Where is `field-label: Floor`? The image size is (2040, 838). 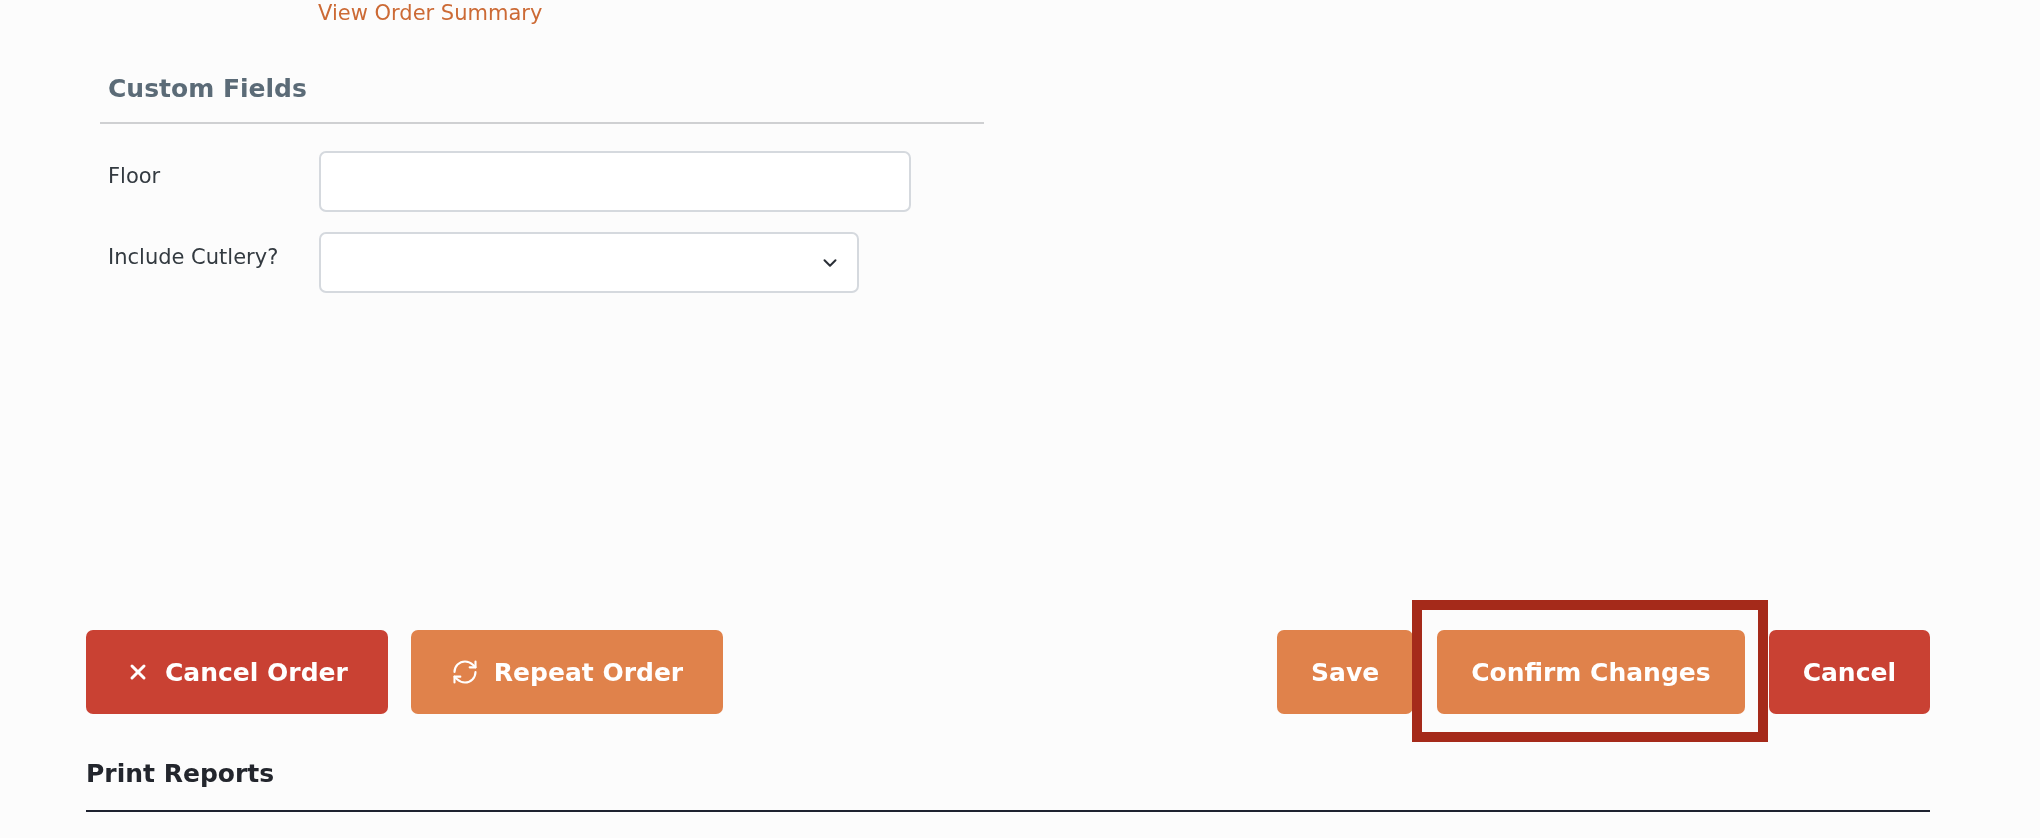
field-label: Floor is located at coordinates (135, 176).